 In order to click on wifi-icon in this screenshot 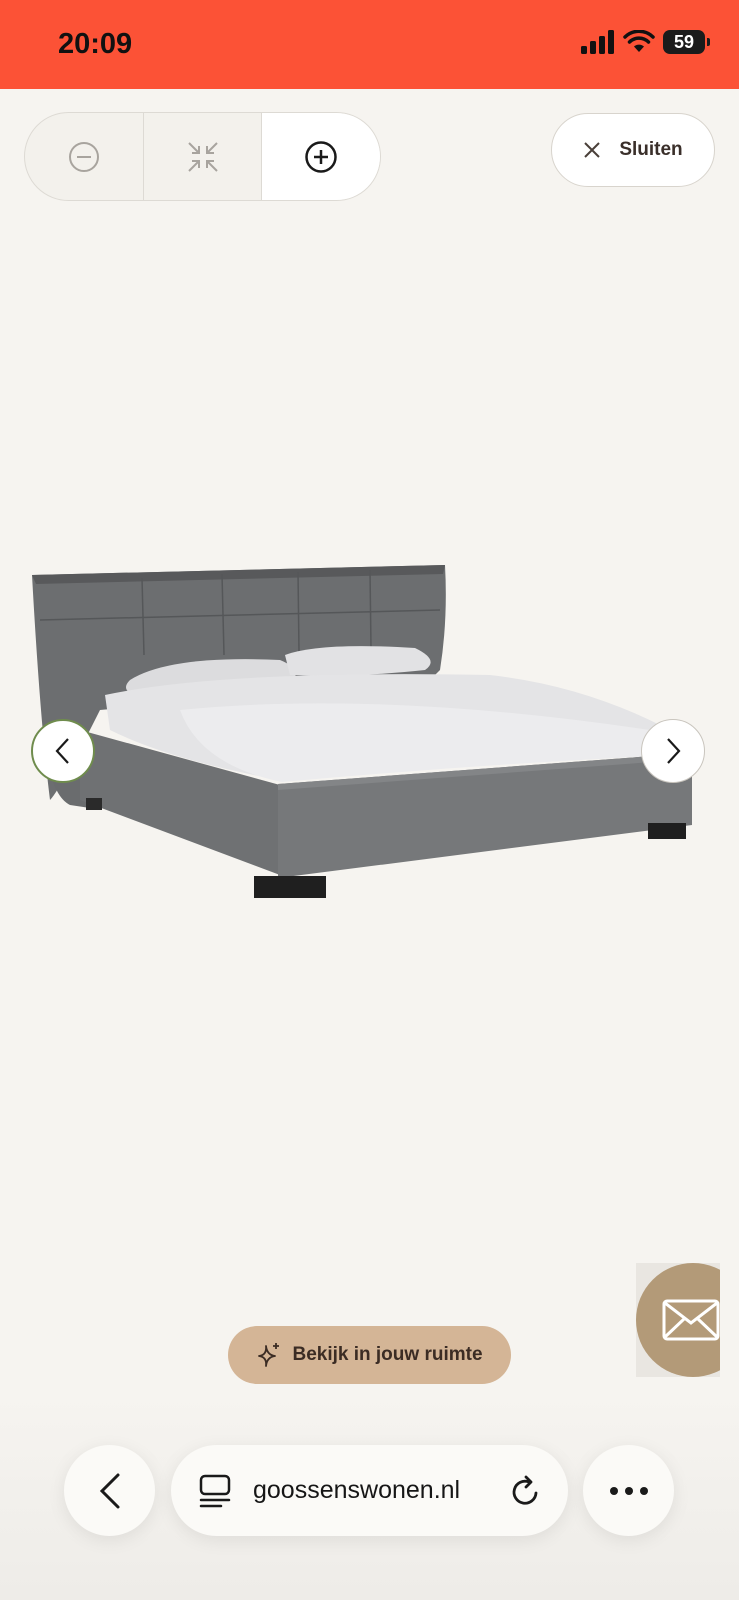, I will do `click(639, 41)`.